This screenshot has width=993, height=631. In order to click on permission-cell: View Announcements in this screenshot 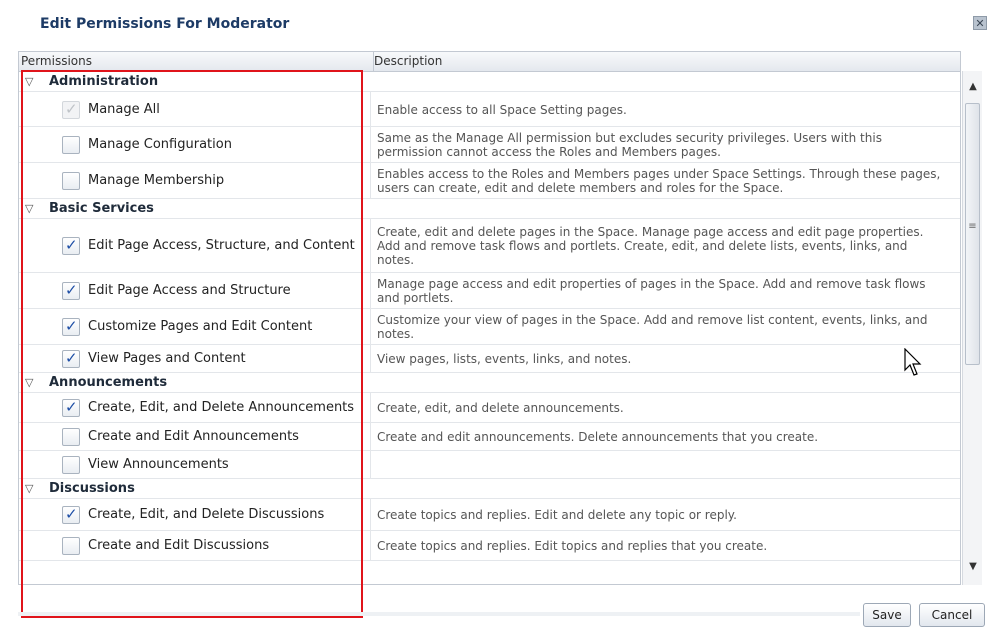, I will do `click(195, 464)`.